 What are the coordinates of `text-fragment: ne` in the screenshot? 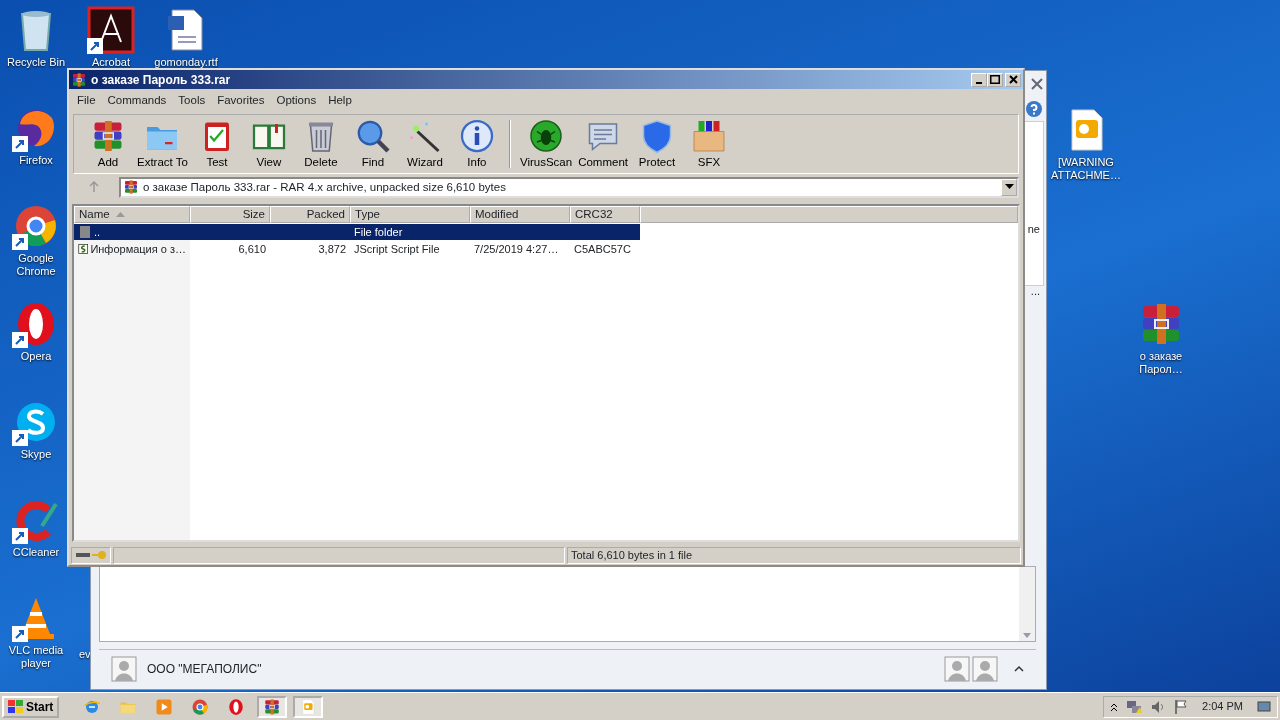 It's located at (1033, 229).